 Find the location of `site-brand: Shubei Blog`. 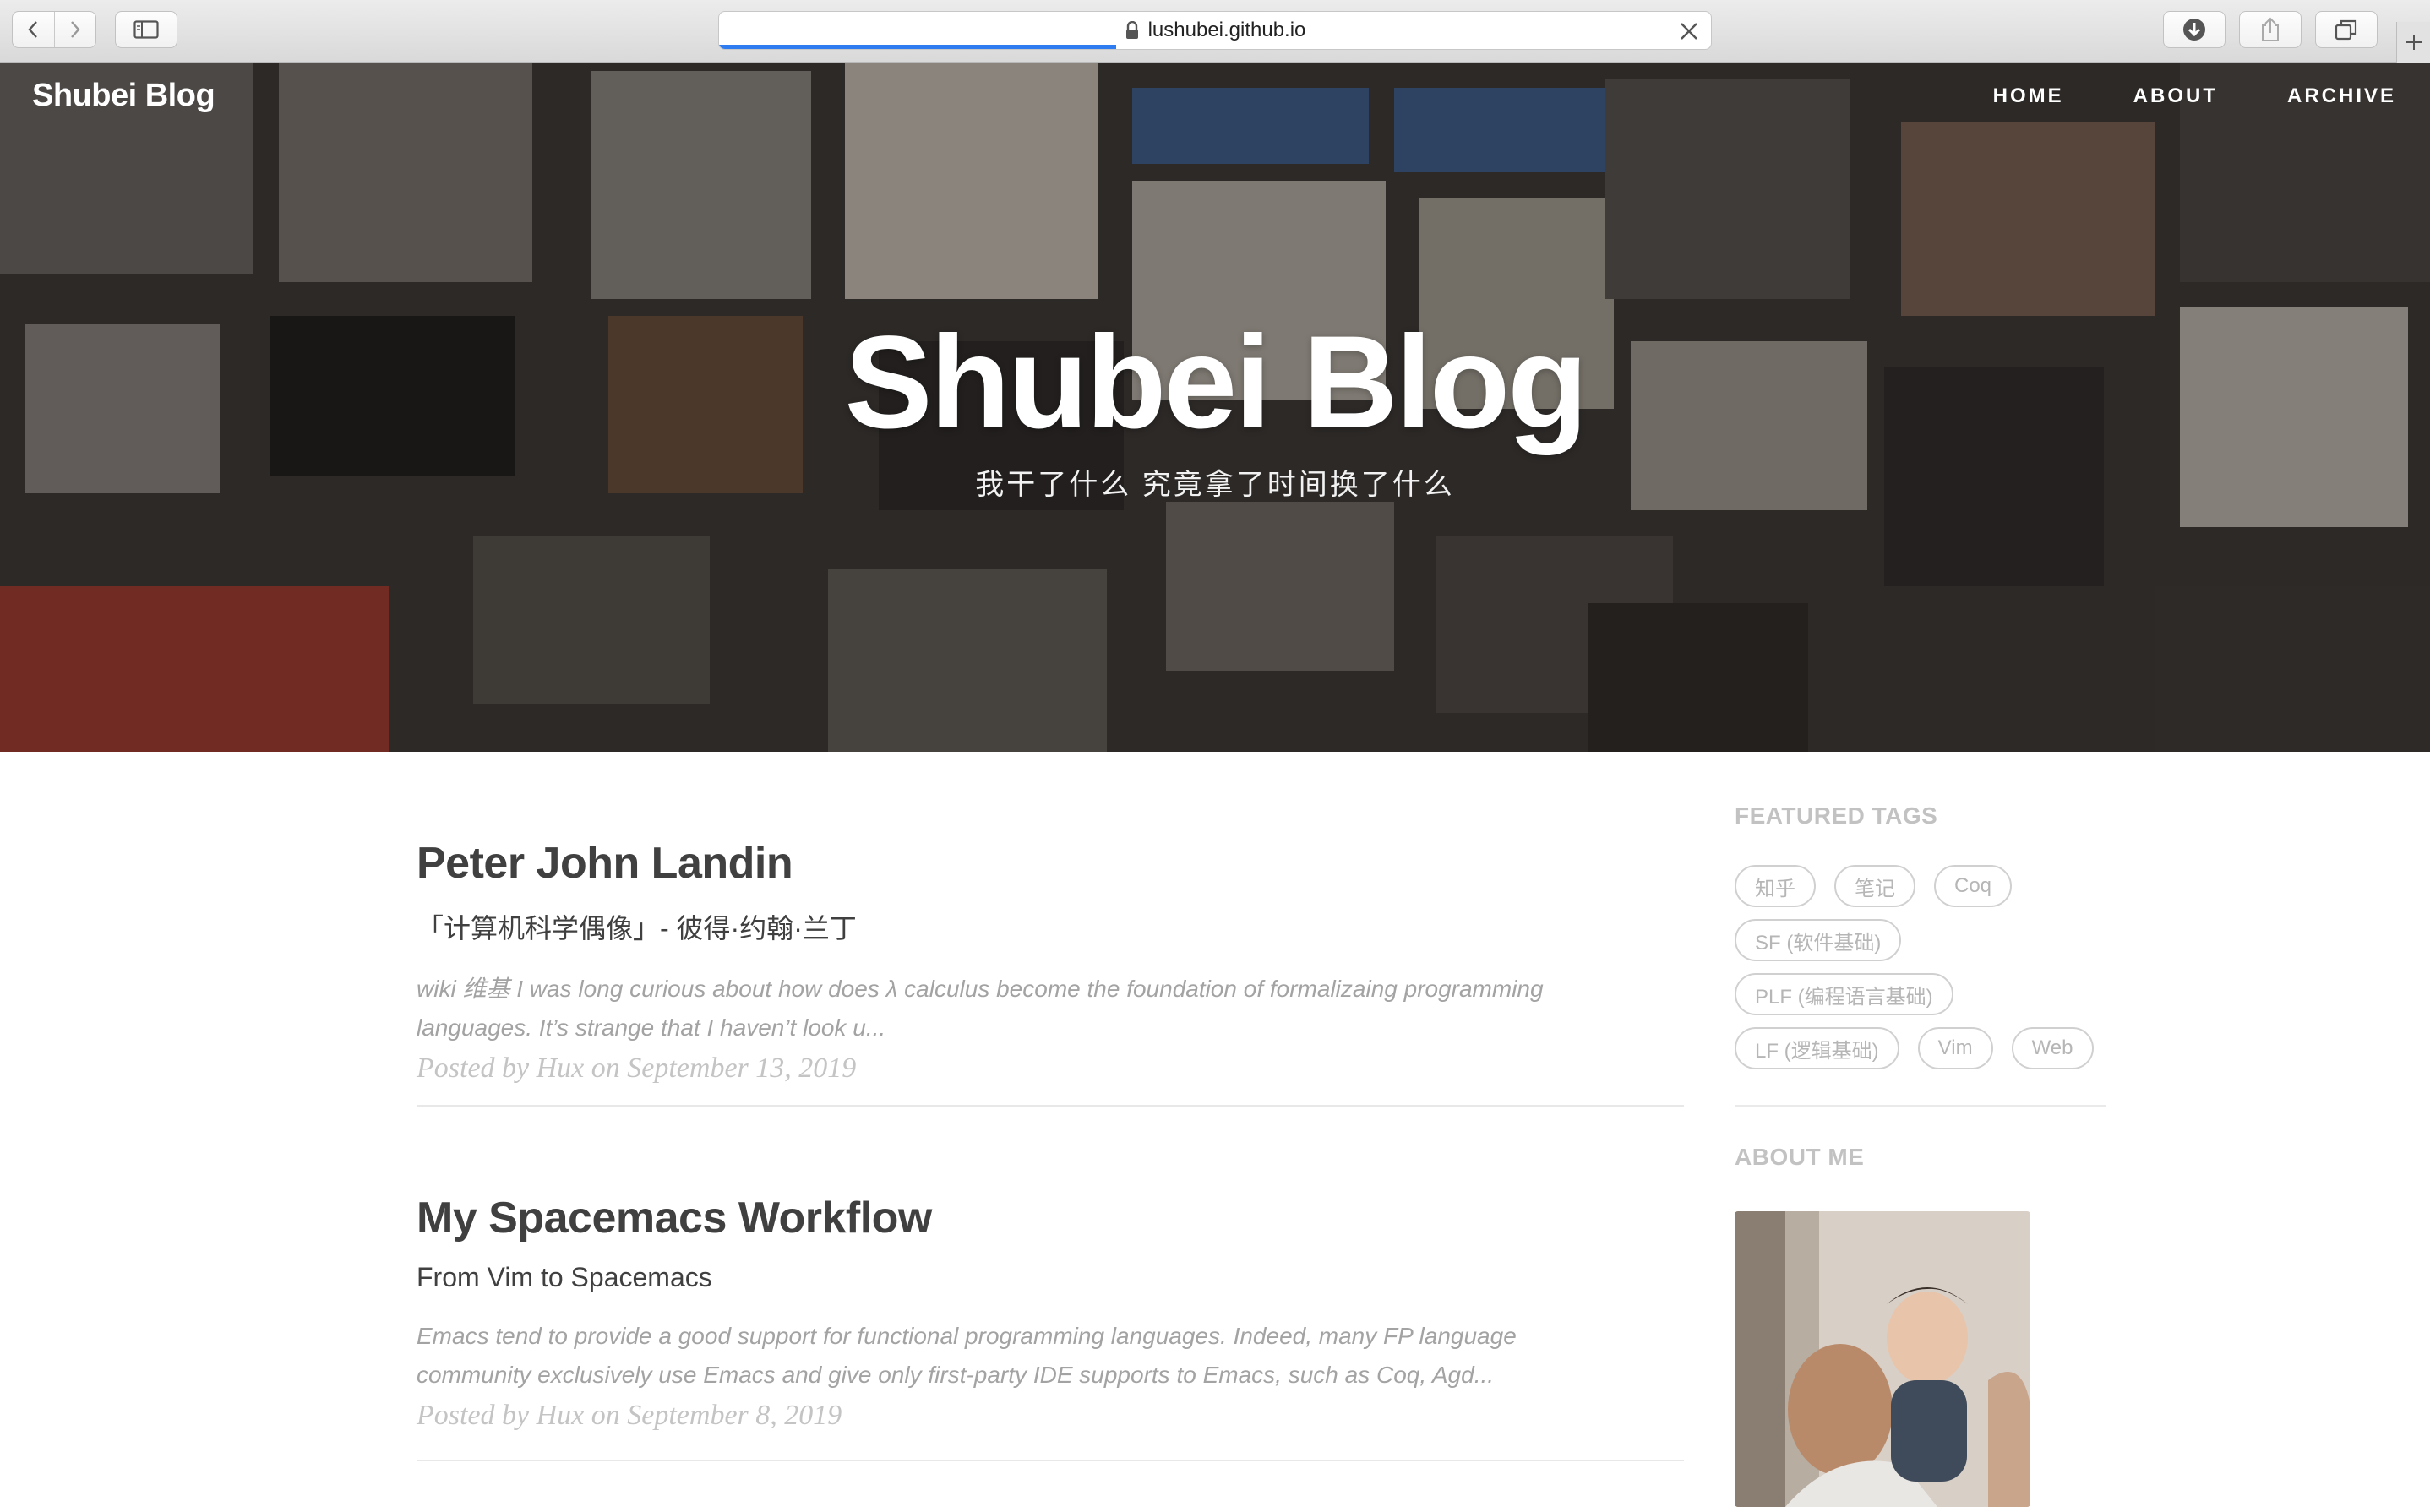

site-brand: Shubei Blog is located at coordinates (123, 96).